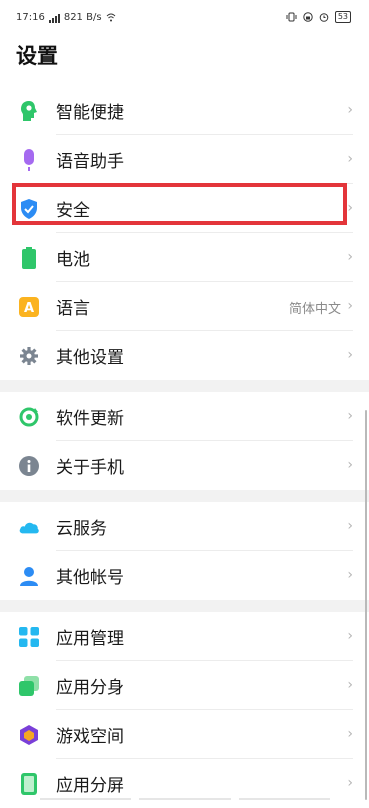 The image size is (369, 808). Describe the element at coordinates (30, 17) in the screenshot. I see `status-time: 17:16` at that location.